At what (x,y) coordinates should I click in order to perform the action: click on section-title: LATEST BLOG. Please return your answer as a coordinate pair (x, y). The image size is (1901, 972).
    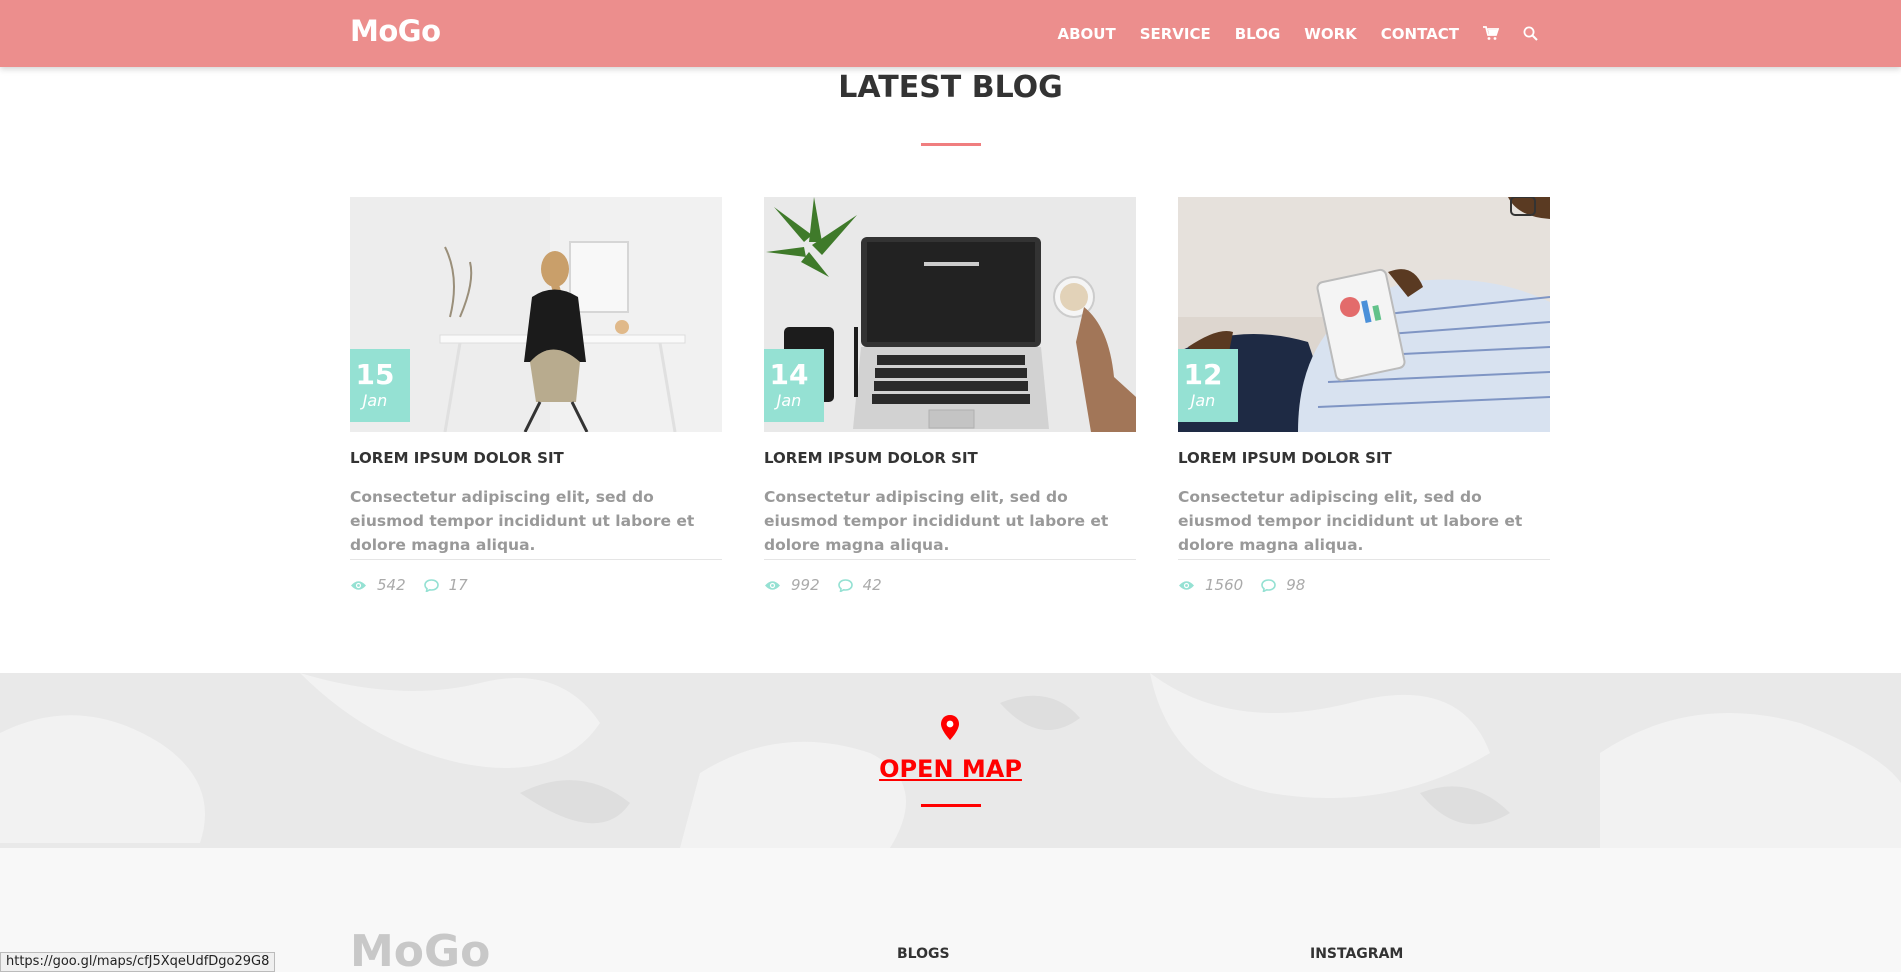
    Looking at the image, I should click on (950, 87).